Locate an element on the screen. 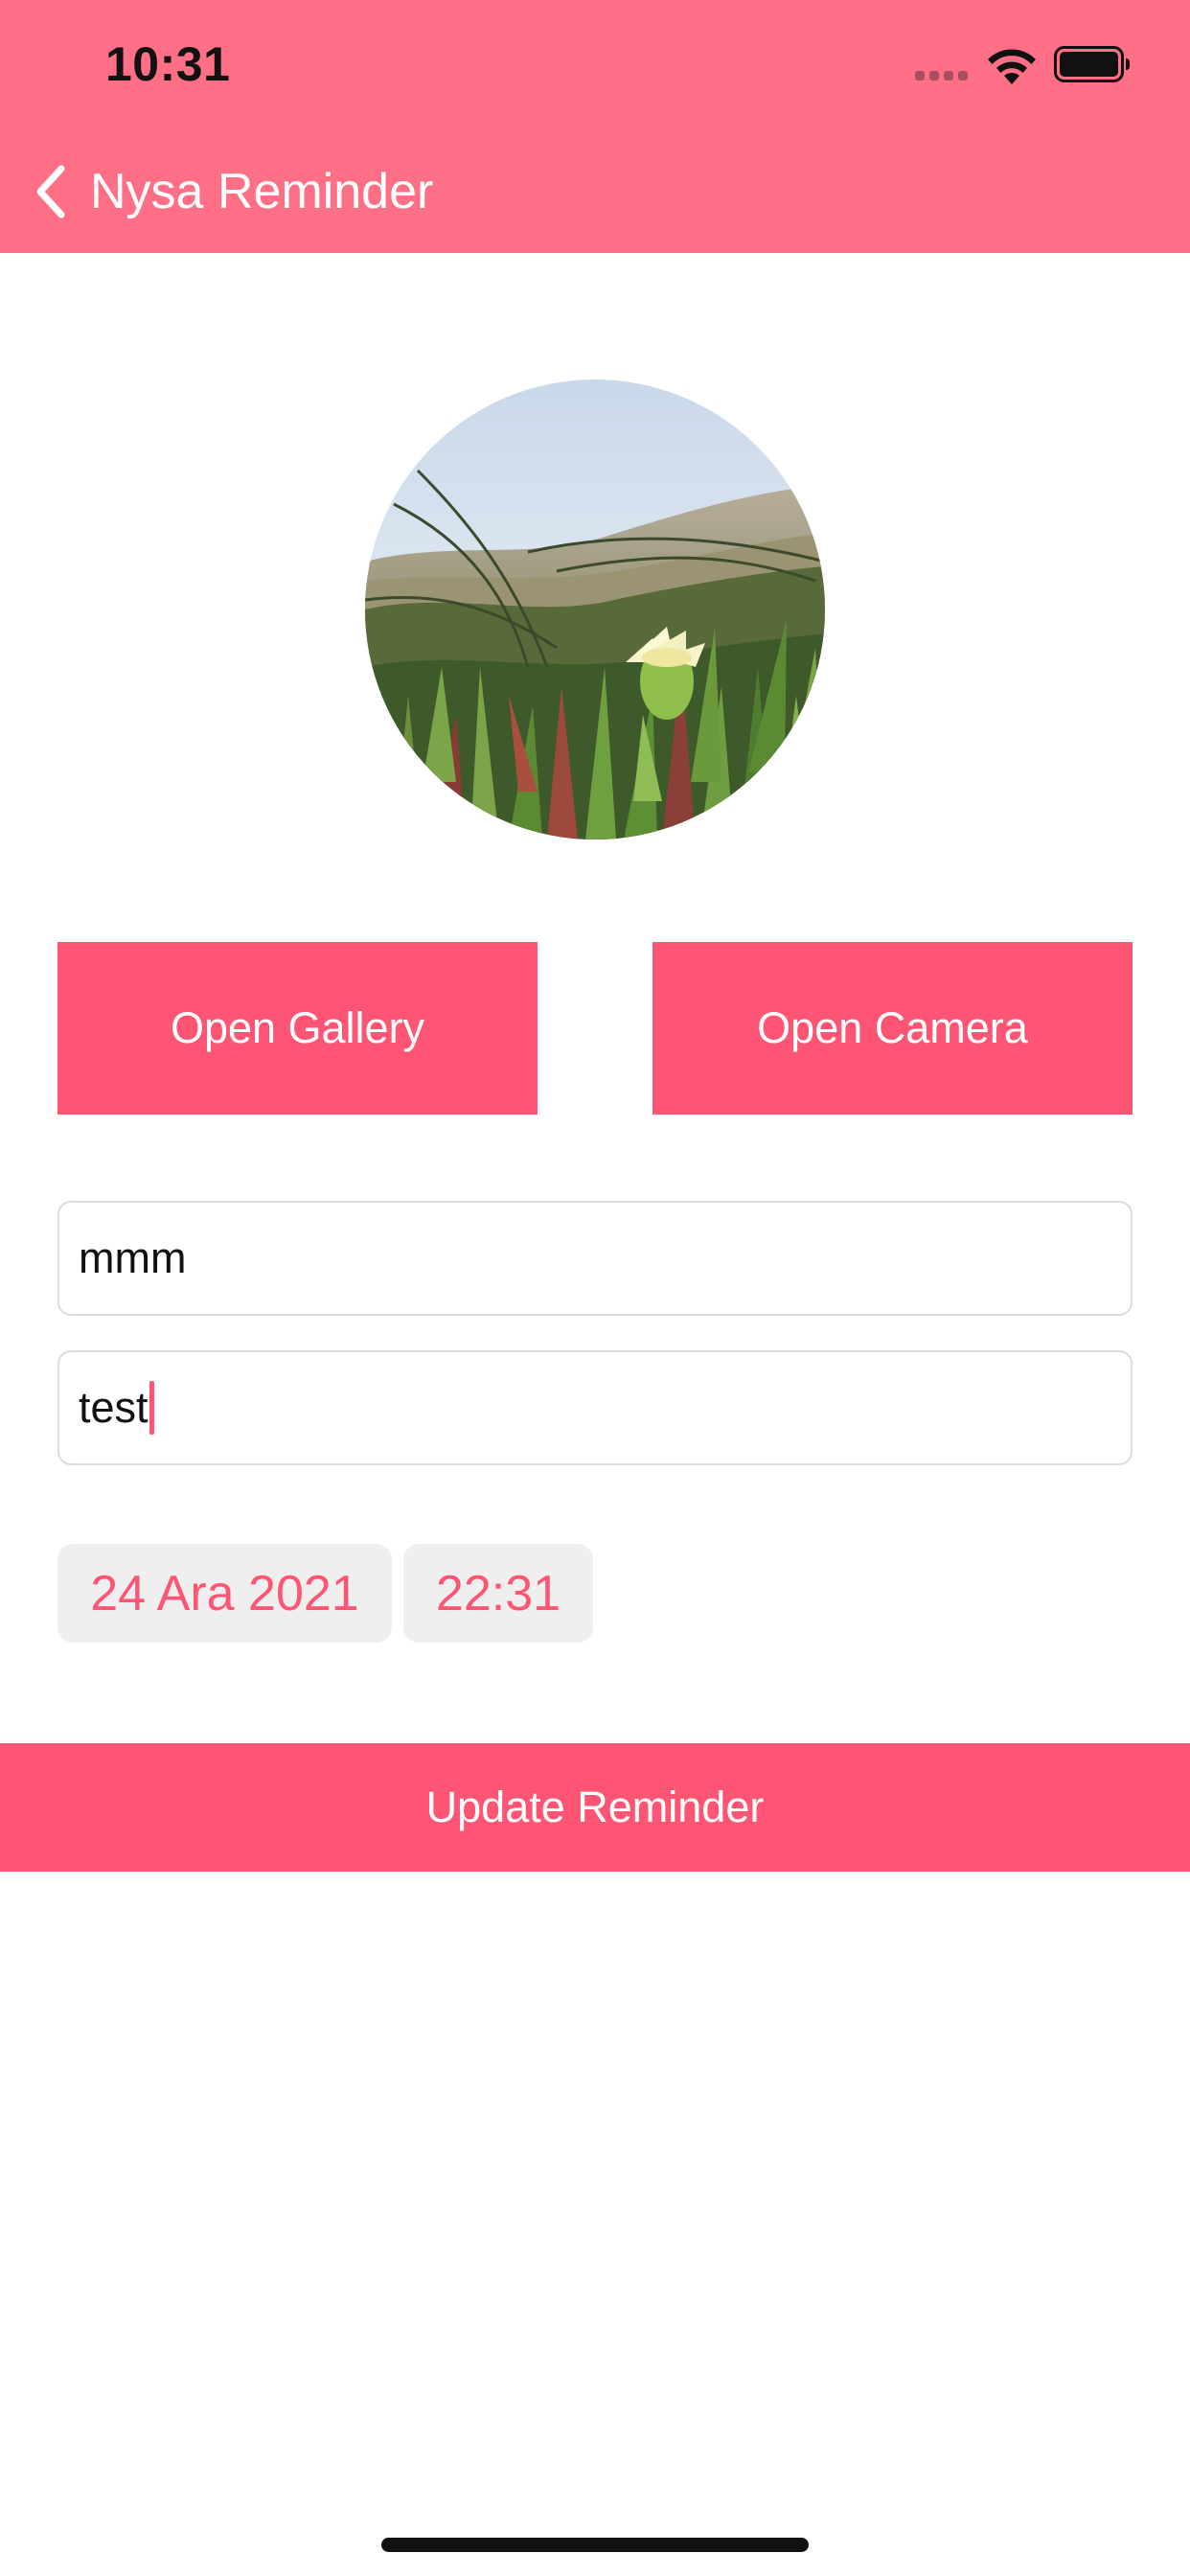 The height and width of the screenshot is (2576, 1190). update-reminder-button: Update Reminder is located at coordinates (595, 1807).